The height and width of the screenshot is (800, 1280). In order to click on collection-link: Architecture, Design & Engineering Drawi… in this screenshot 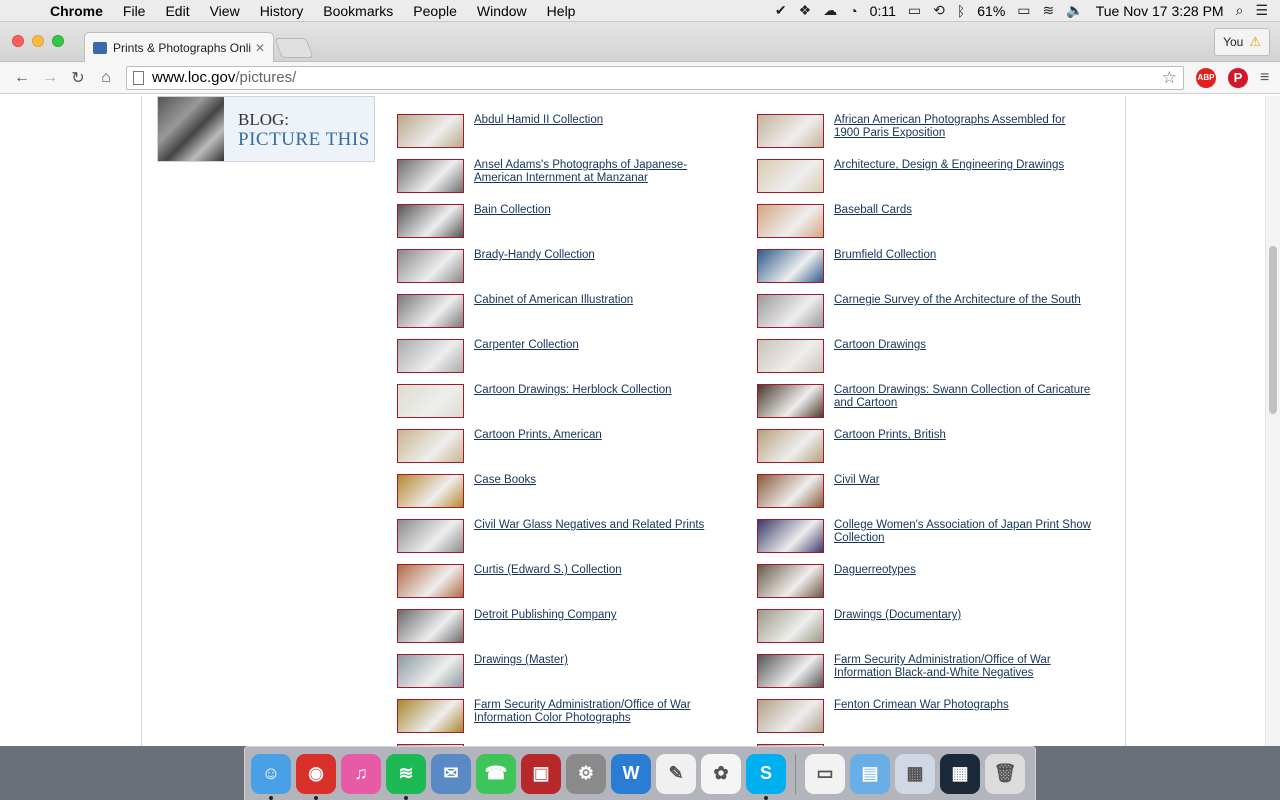, I will do `click(964, 176)`.